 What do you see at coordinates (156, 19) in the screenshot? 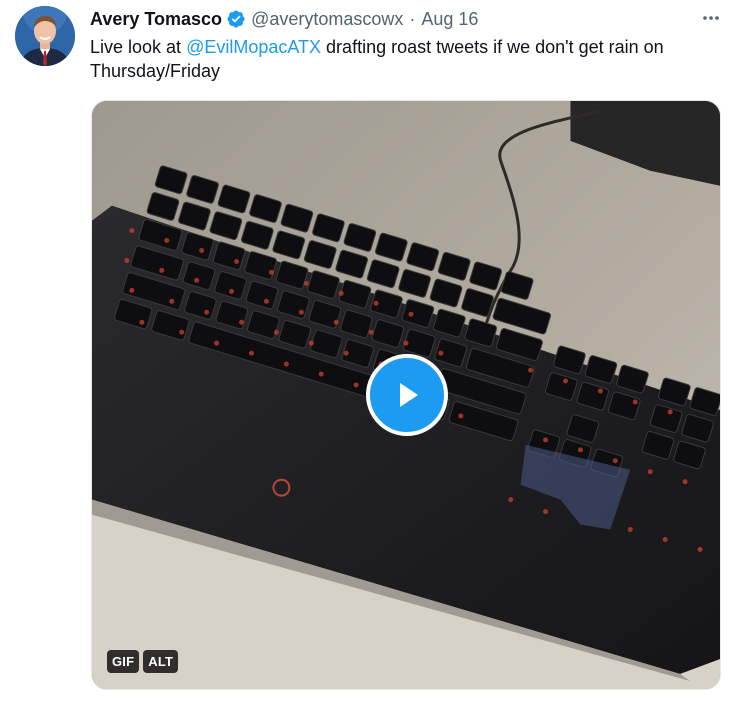
I see `display-name: Avery Tomasco` at bounding box center [156, 19].